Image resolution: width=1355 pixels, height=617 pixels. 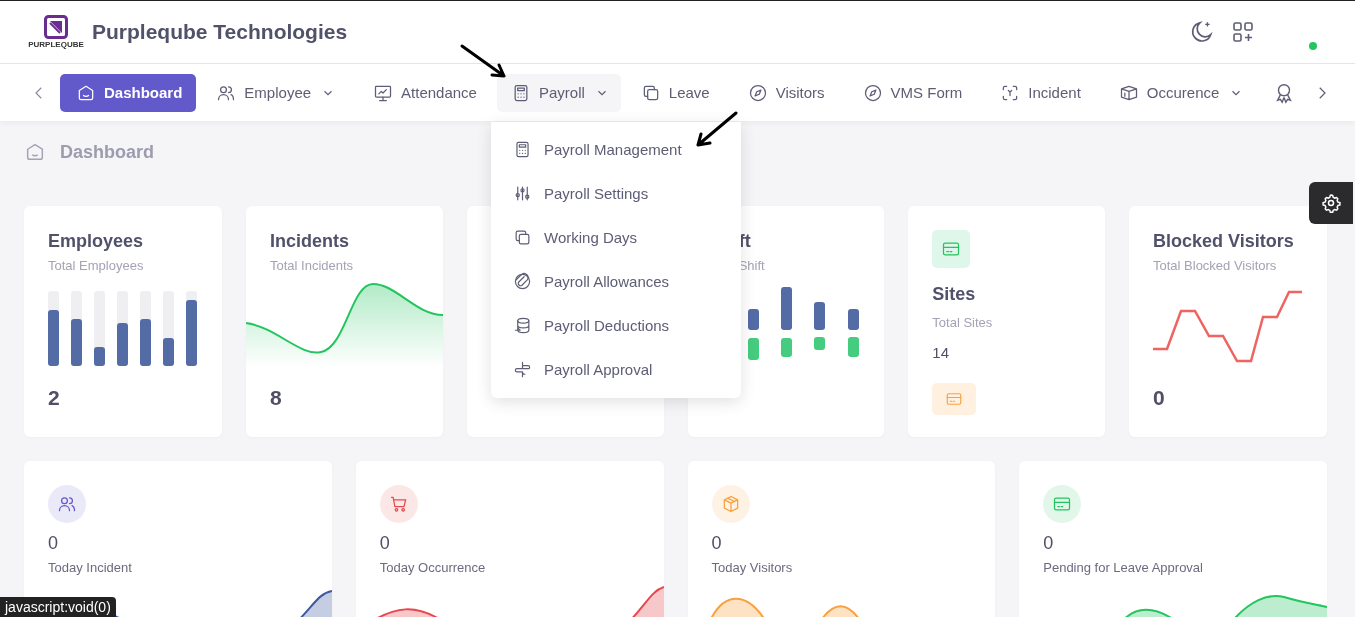 What do you see at coordinates (432, 567) in the screenshot?
I see `card-label: Today Occurrence` at bounding box center [432, 567].